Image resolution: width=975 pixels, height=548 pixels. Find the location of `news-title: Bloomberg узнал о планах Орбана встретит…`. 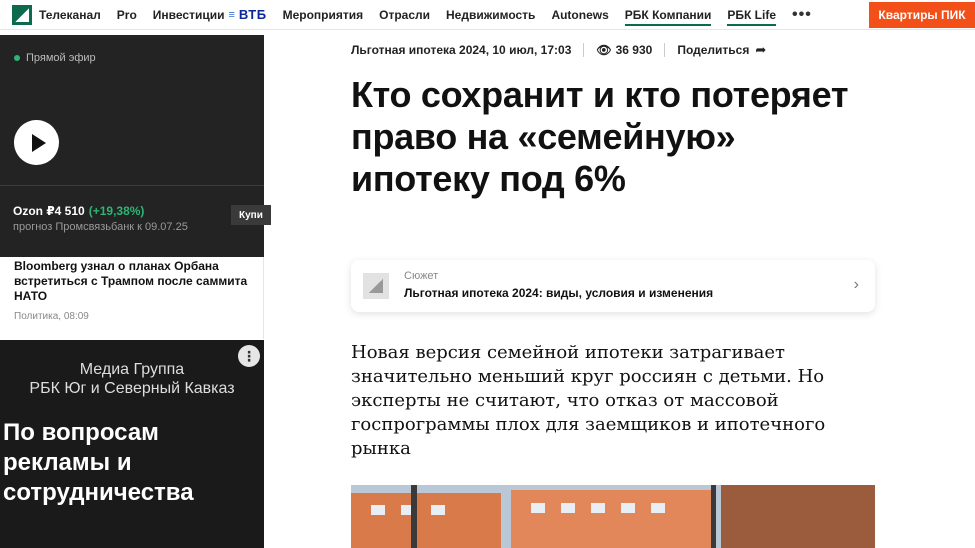

news-title: Bloomberg узнал о планах Орбана встретит… is located at coordinates (132, 281).